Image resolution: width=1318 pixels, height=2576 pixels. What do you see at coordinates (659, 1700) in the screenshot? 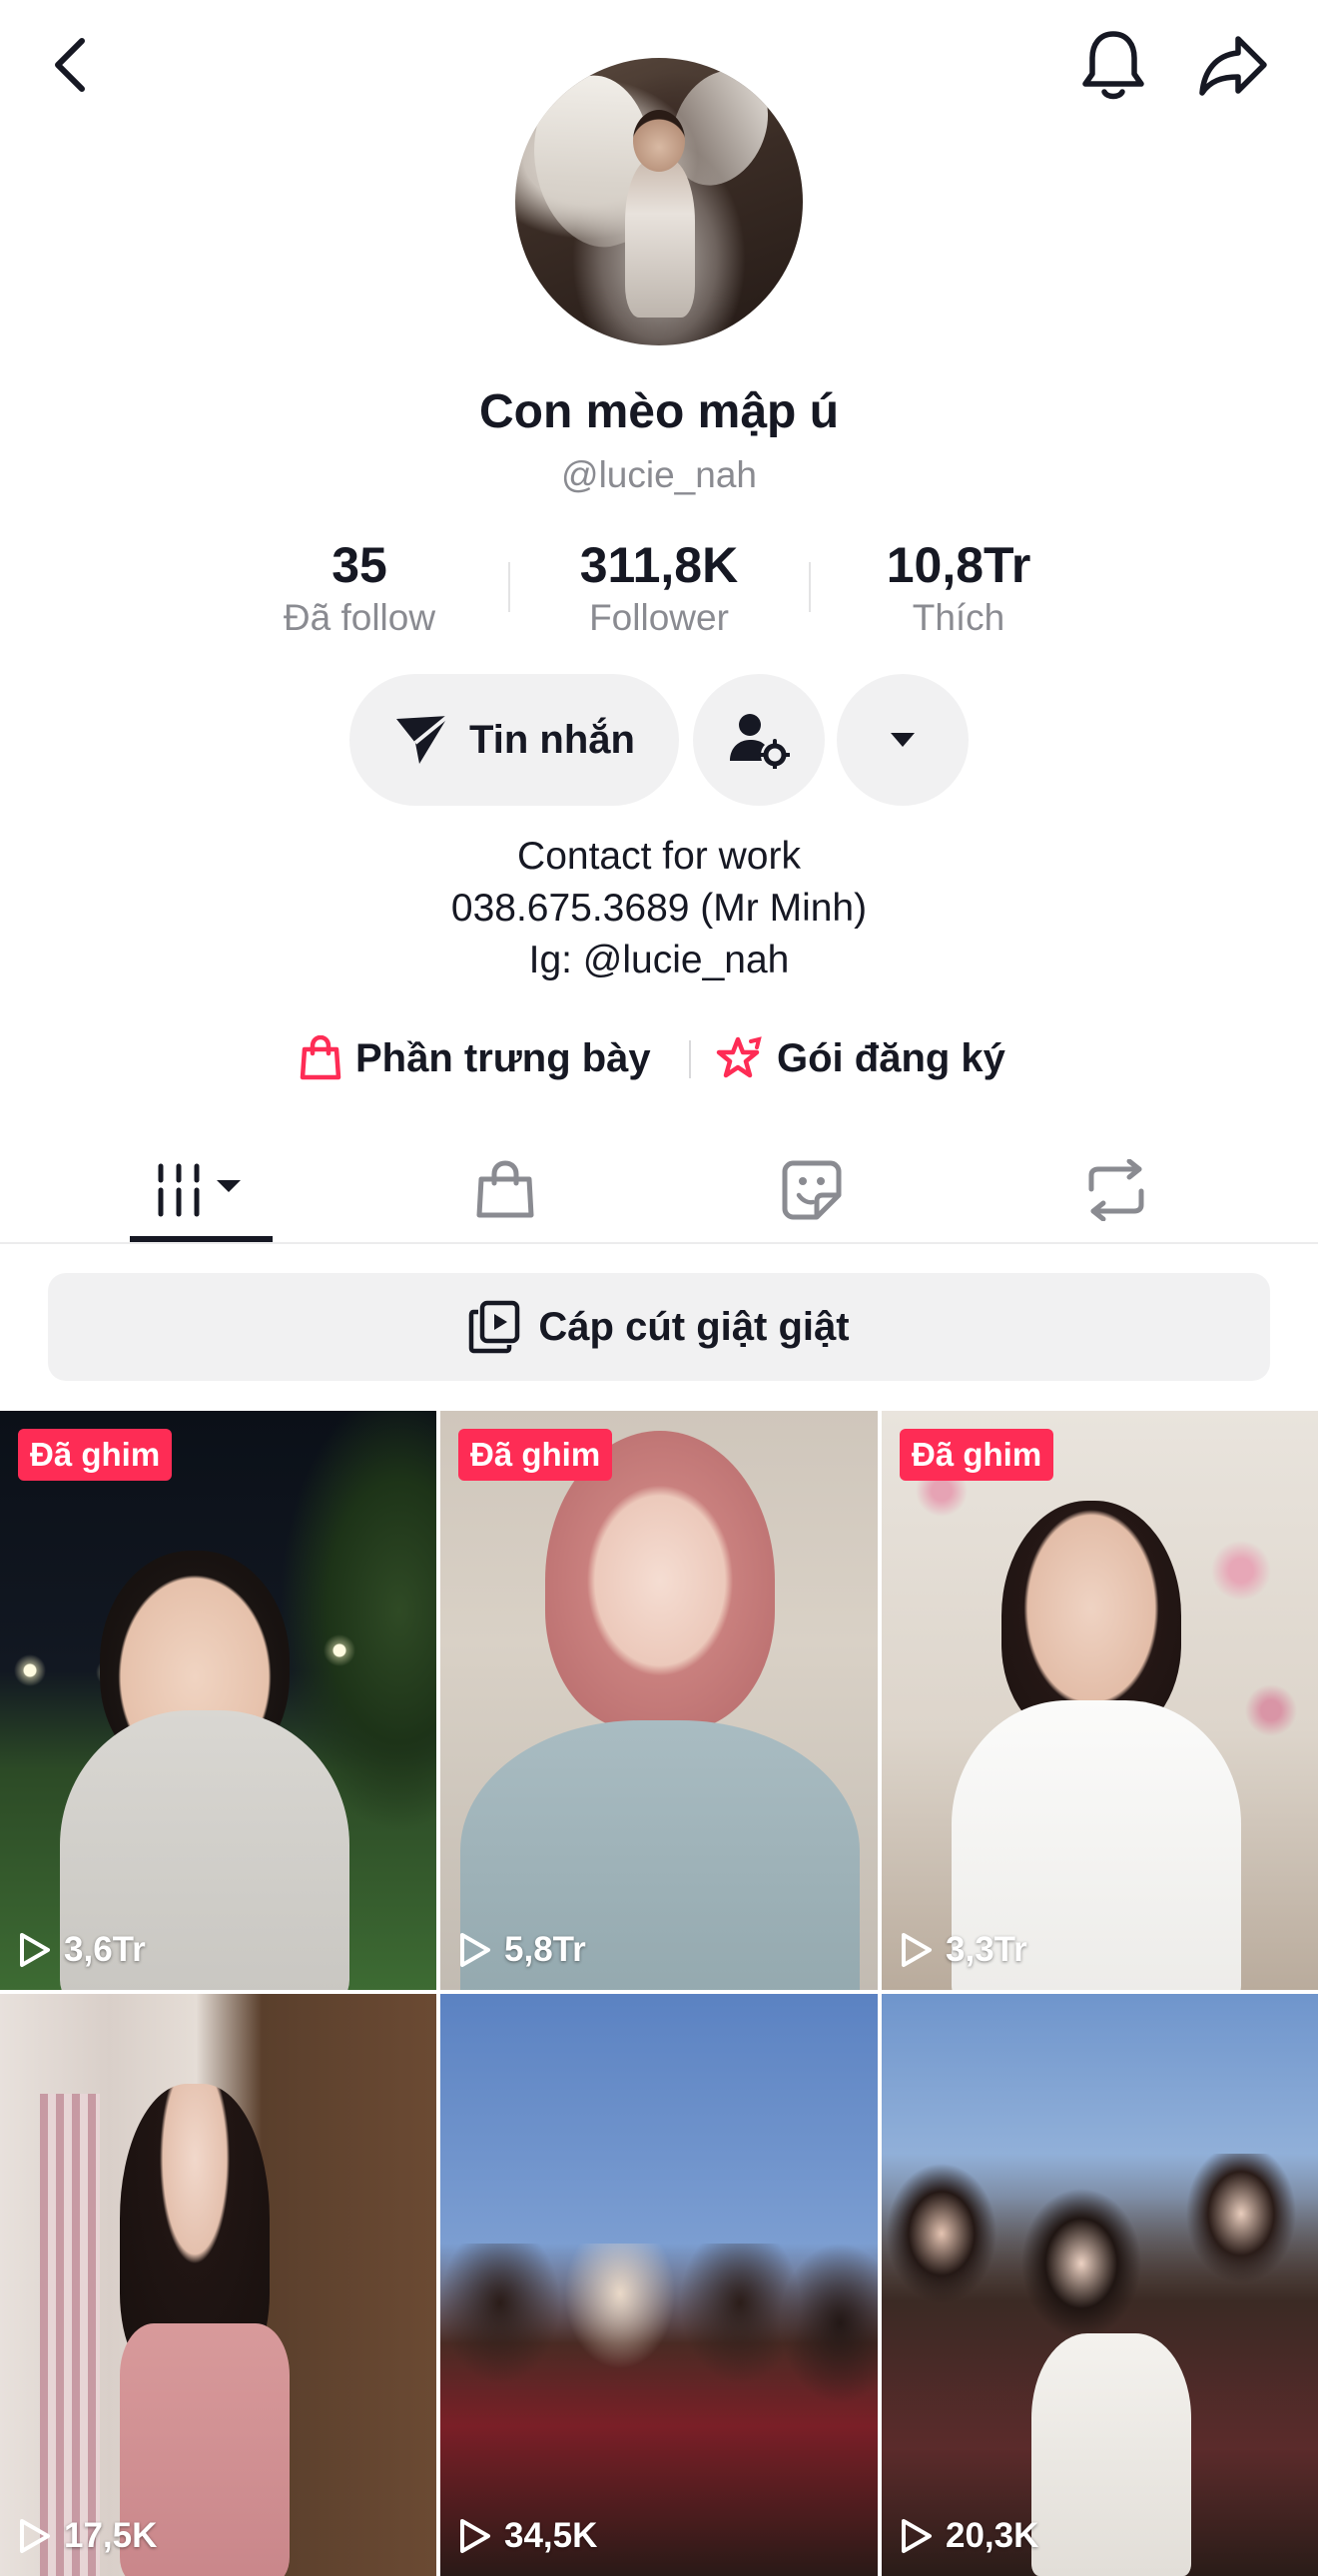
I see `video-thumbnail: Đã ghim 5,8Tr` at bounding box center [659, 1700].